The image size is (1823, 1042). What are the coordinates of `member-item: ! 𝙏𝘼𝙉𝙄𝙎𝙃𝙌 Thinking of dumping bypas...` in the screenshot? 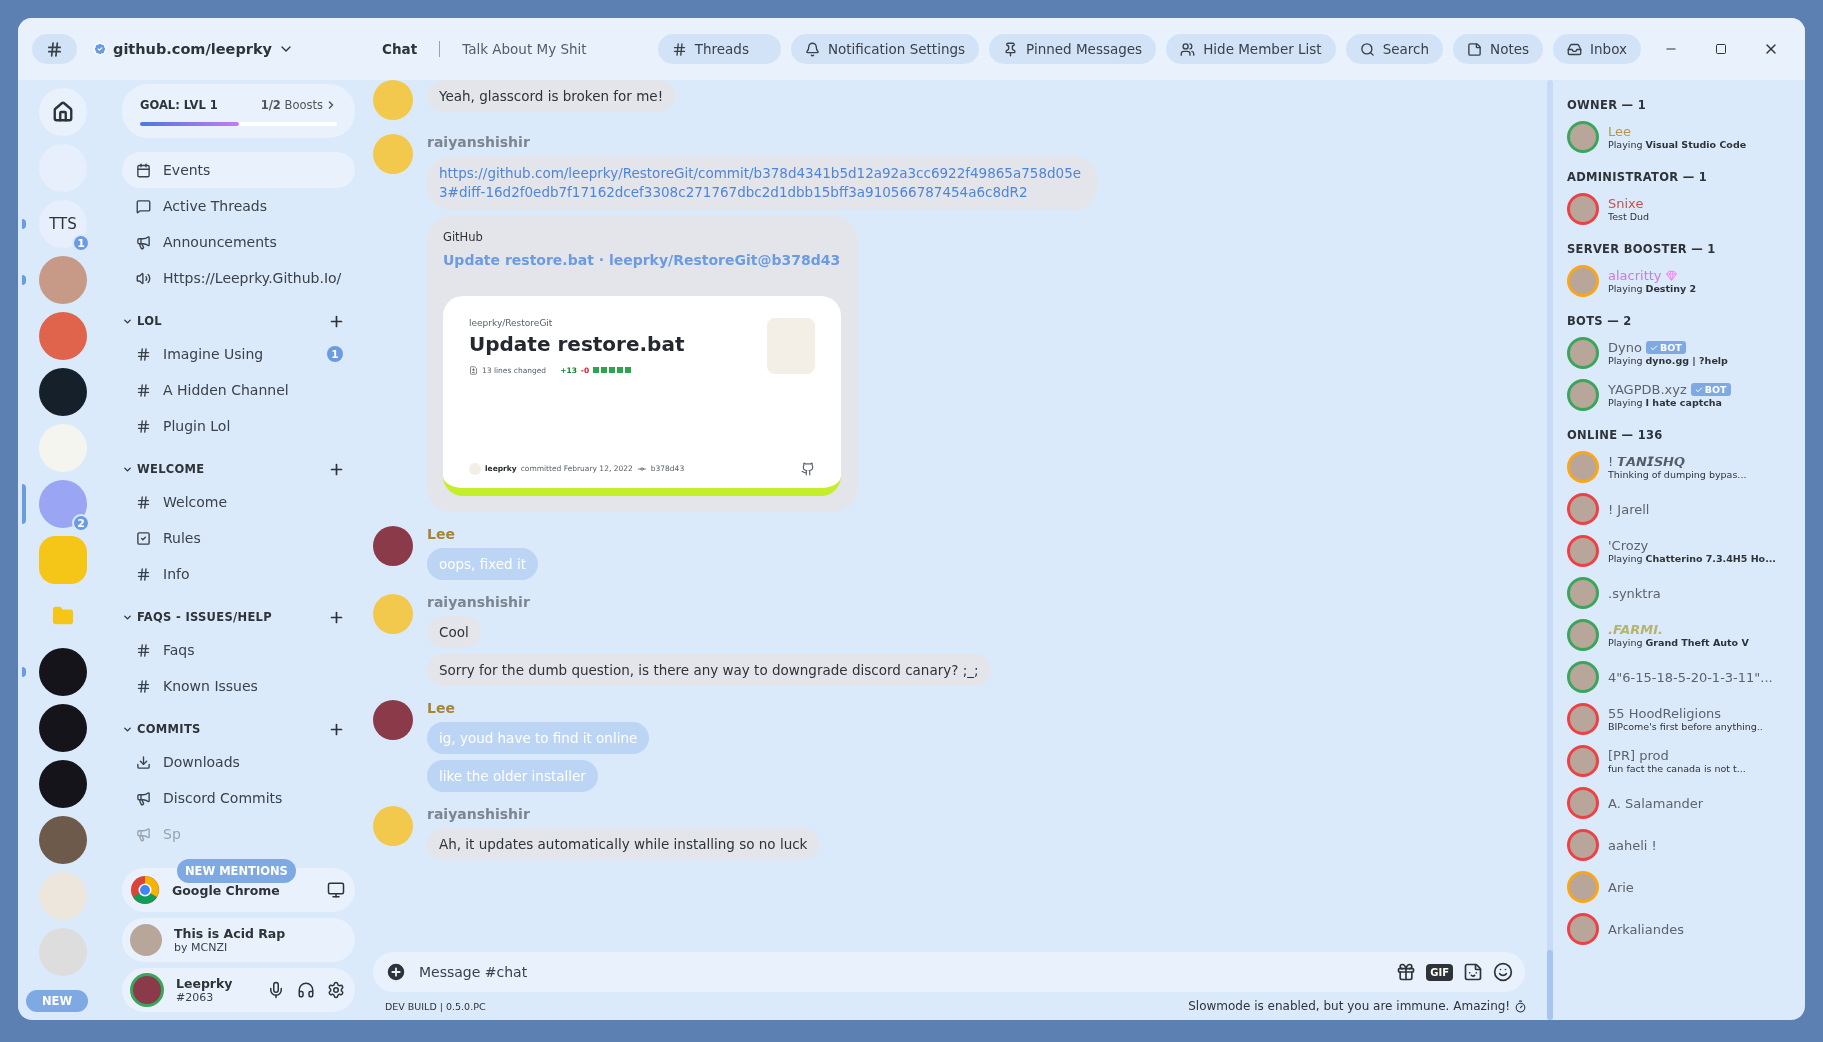 It's located at (1684, 467).